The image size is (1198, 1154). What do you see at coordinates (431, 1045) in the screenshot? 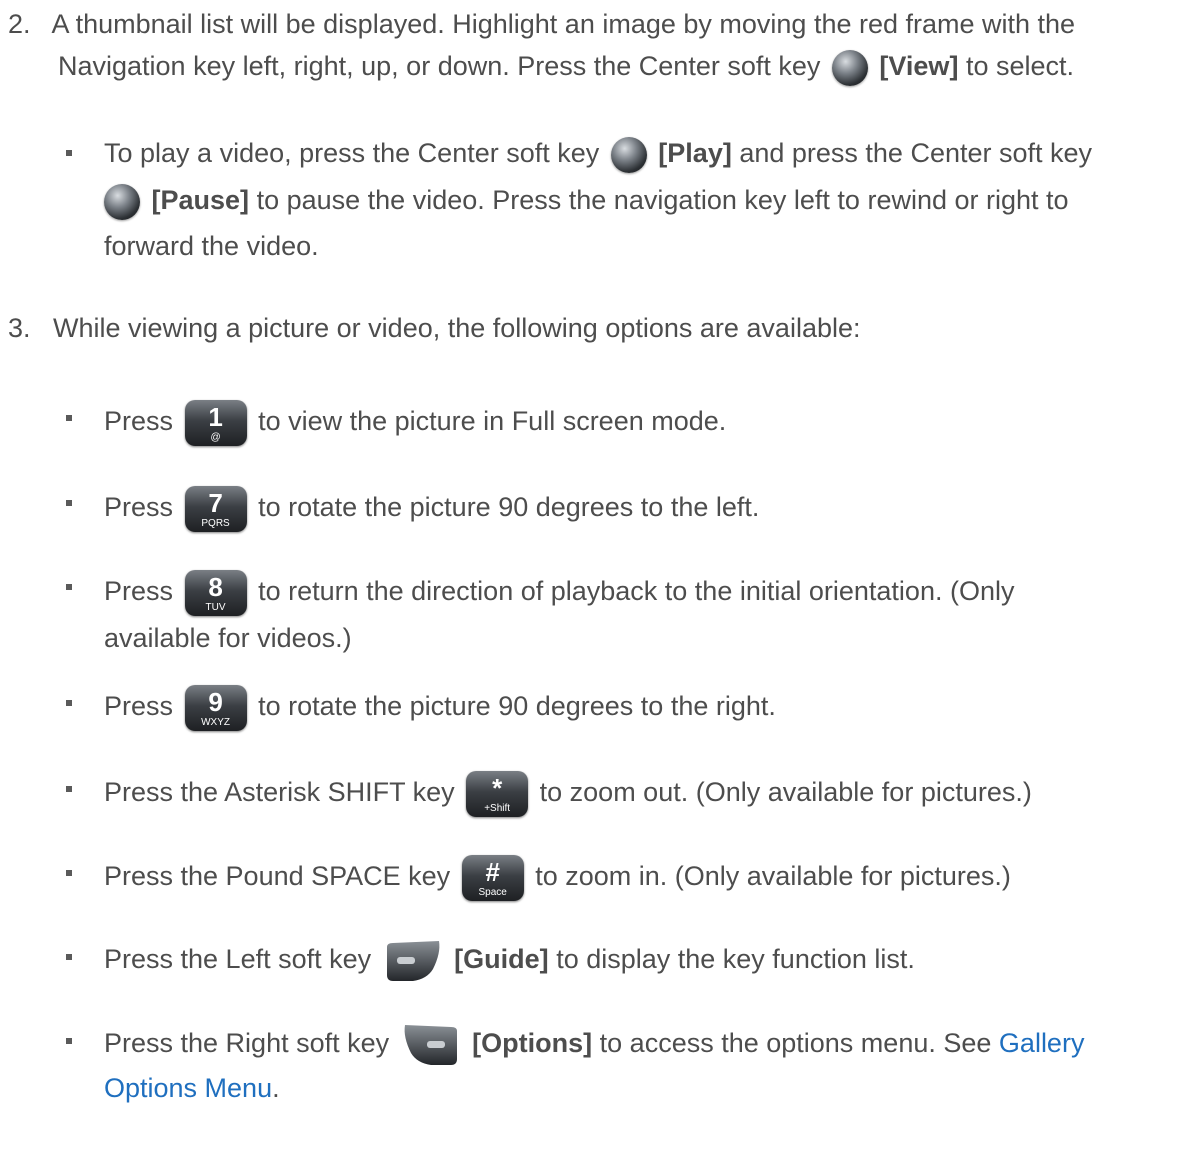
I see `right-soft-key-icon` at bounding box center [431, 1045].